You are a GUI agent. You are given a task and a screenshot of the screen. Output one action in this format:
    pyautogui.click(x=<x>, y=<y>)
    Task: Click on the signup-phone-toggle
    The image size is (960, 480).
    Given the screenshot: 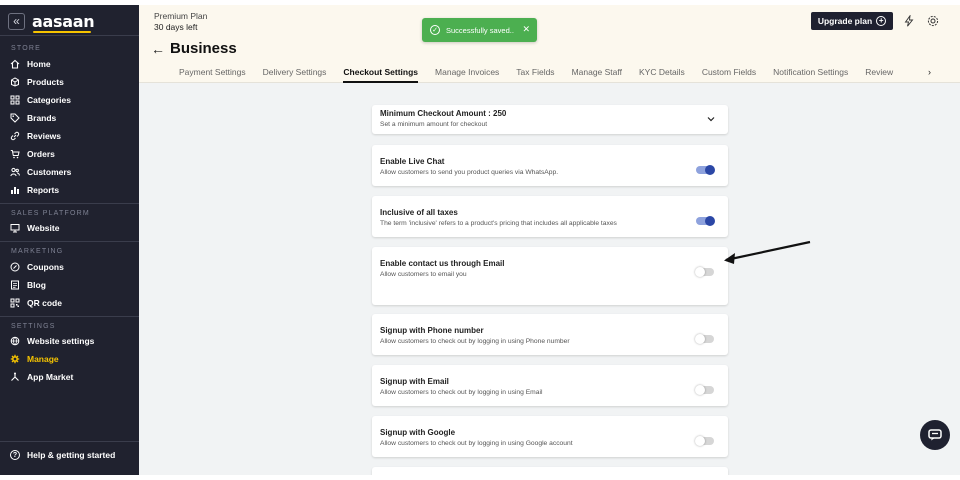 What is the action you would take?
    pyautogui.click(x=704, y=339)
    